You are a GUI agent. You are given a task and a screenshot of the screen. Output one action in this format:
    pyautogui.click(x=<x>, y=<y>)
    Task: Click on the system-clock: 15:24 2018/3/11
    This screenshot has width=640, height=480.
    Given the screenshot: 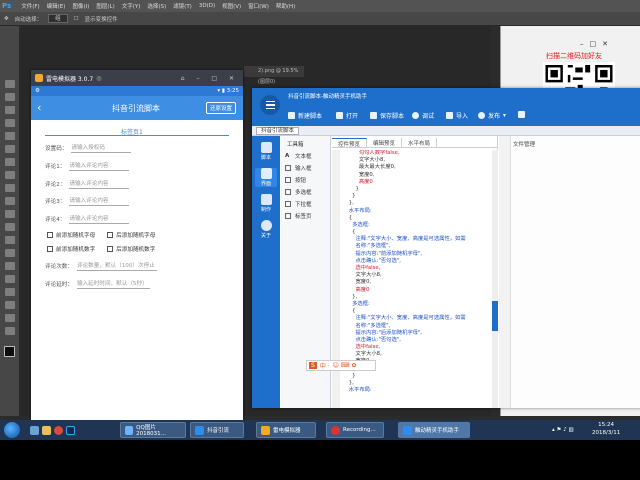 What is the action you would take?
    pyautogui.click(x=606, y=429)
    